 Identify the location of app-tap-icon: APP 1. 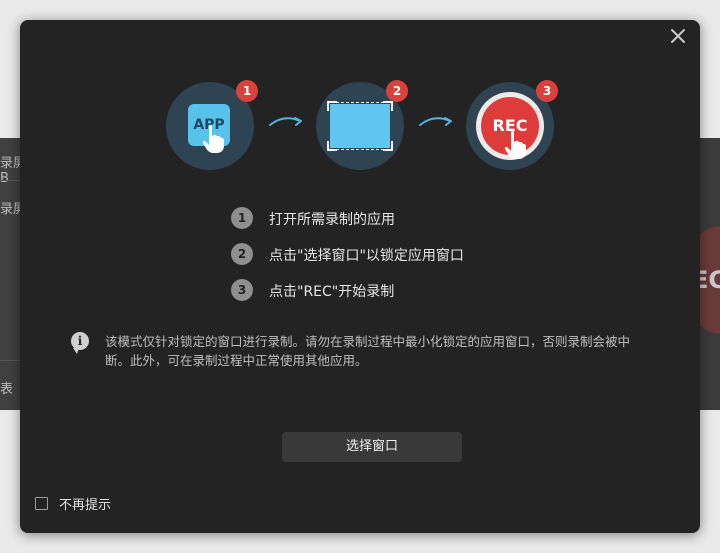
(212, 125).